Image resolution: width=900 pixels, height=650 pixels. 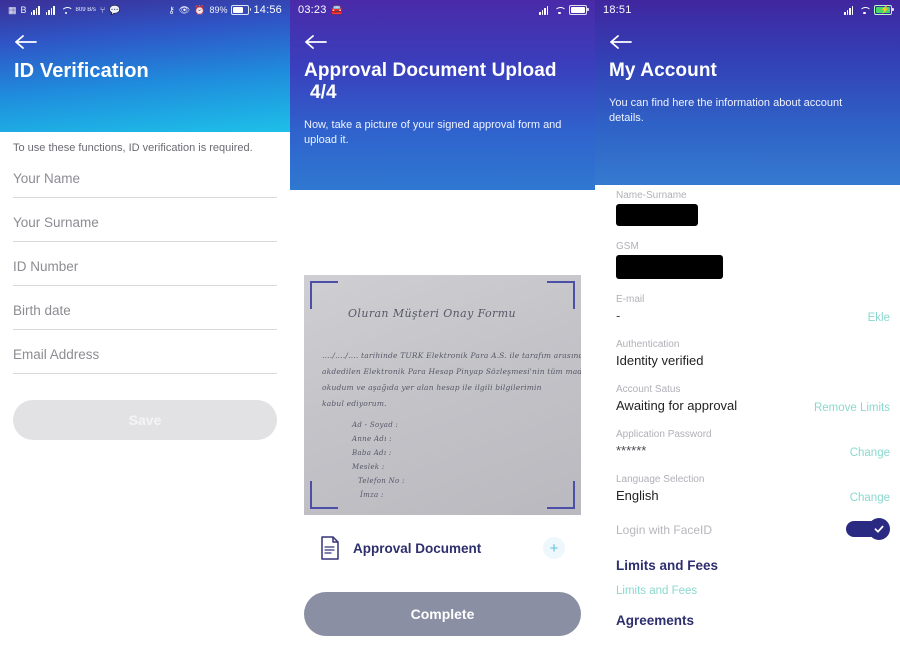 I want to click on crop-corner-top-left-icon, so click(x=324, y=295).